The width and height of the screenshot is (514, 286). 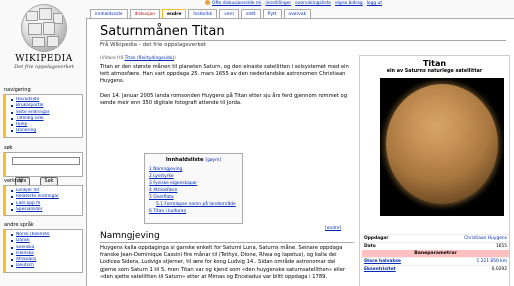 I want to click on toolbox-heading: verktøy, so click(x=13, y=181).